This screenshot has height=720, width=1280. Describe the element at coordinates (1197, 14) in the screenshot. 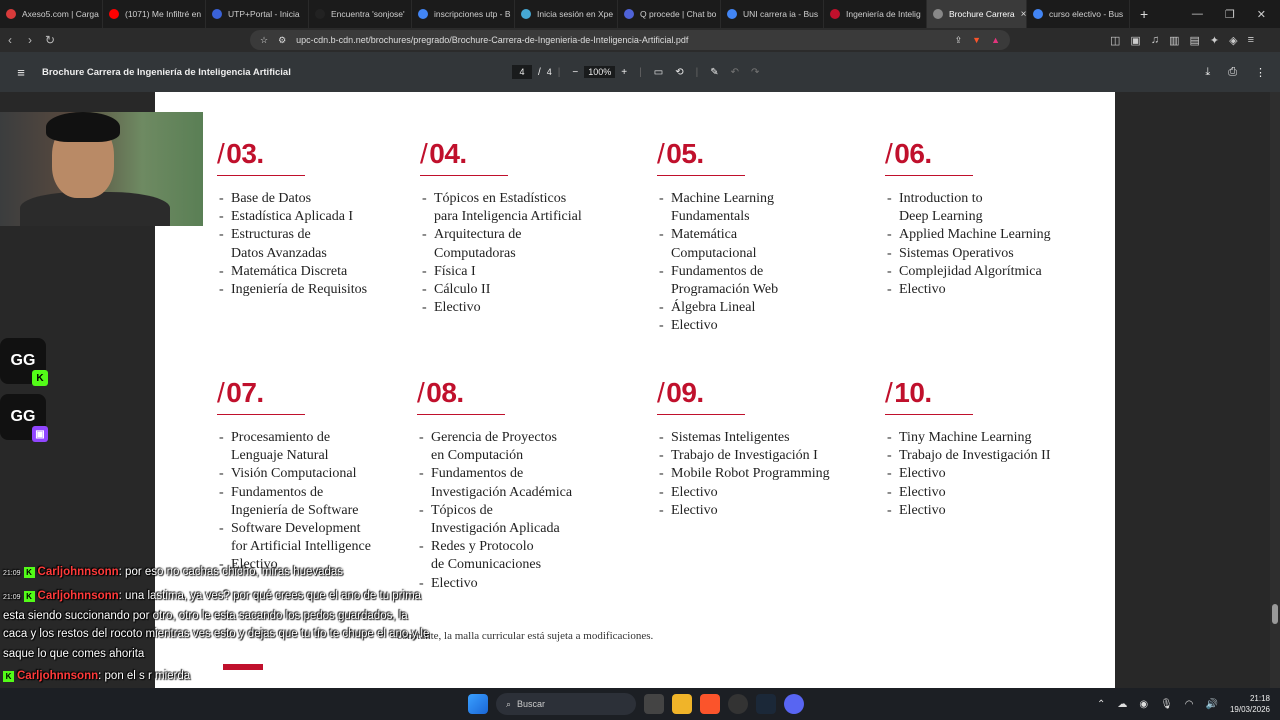

I see `minimize-button: —` at that location.